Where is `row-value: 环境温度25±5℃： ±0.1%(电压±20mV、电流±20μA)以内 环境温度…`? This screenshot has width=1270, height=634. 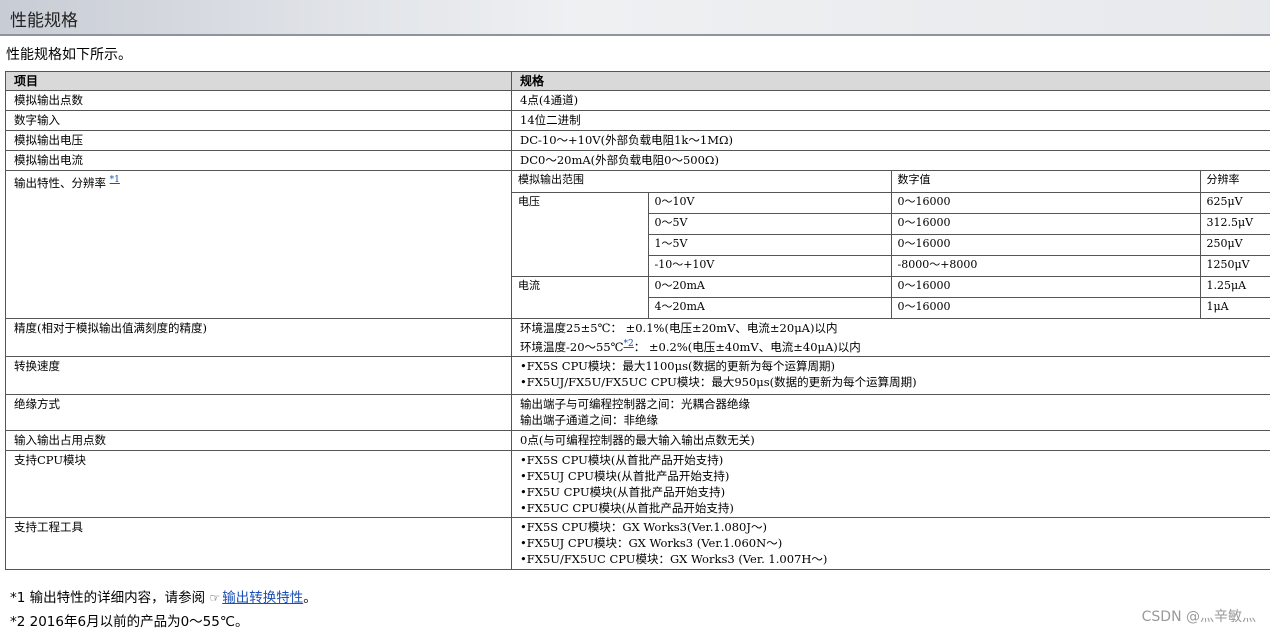
row-value: 环境温度25±5℃： ±0.1%(电压±20mV、电流±20μA)以内 环境温度… is located at coordinates (890, 337).